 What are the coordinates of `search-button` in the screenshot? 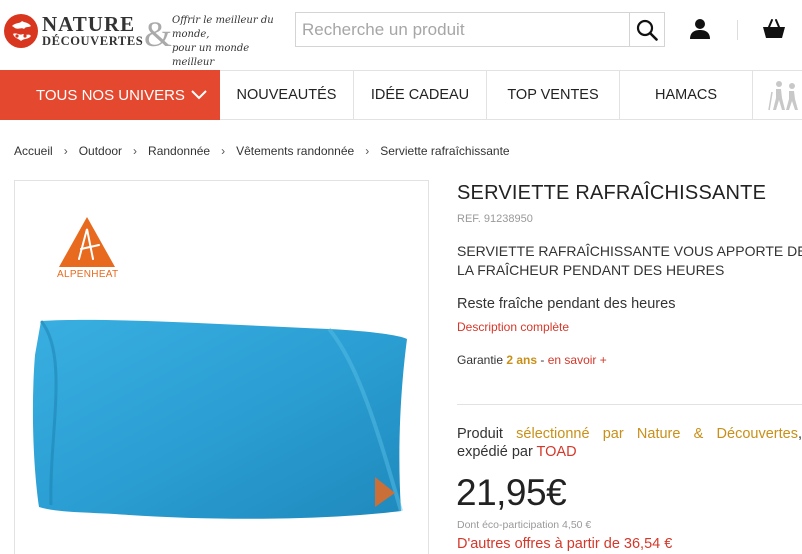 It's located at (646, 29).